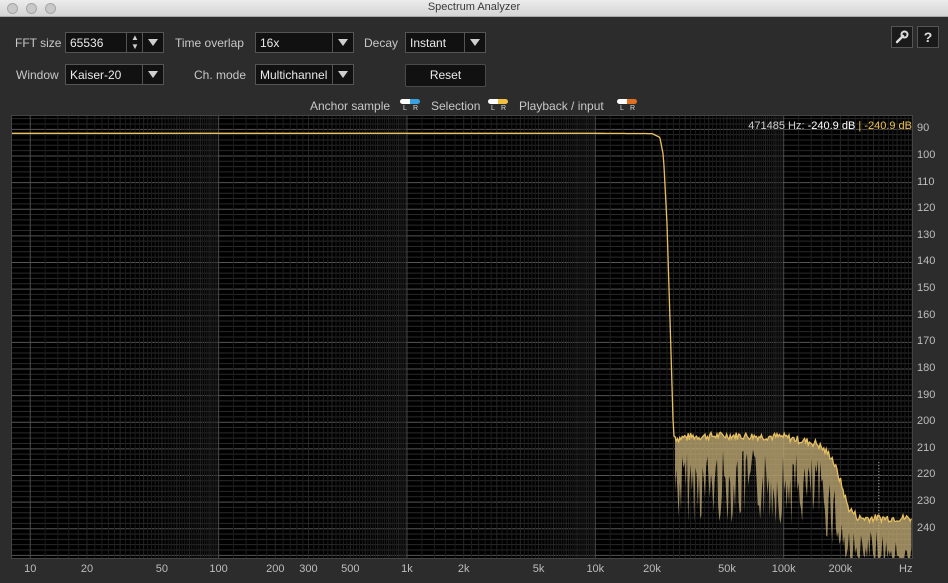  What do you see at coordinates (926, 208) in the screenshot?
I see `y-tick-label: 120` at bounding box center [926, 208].